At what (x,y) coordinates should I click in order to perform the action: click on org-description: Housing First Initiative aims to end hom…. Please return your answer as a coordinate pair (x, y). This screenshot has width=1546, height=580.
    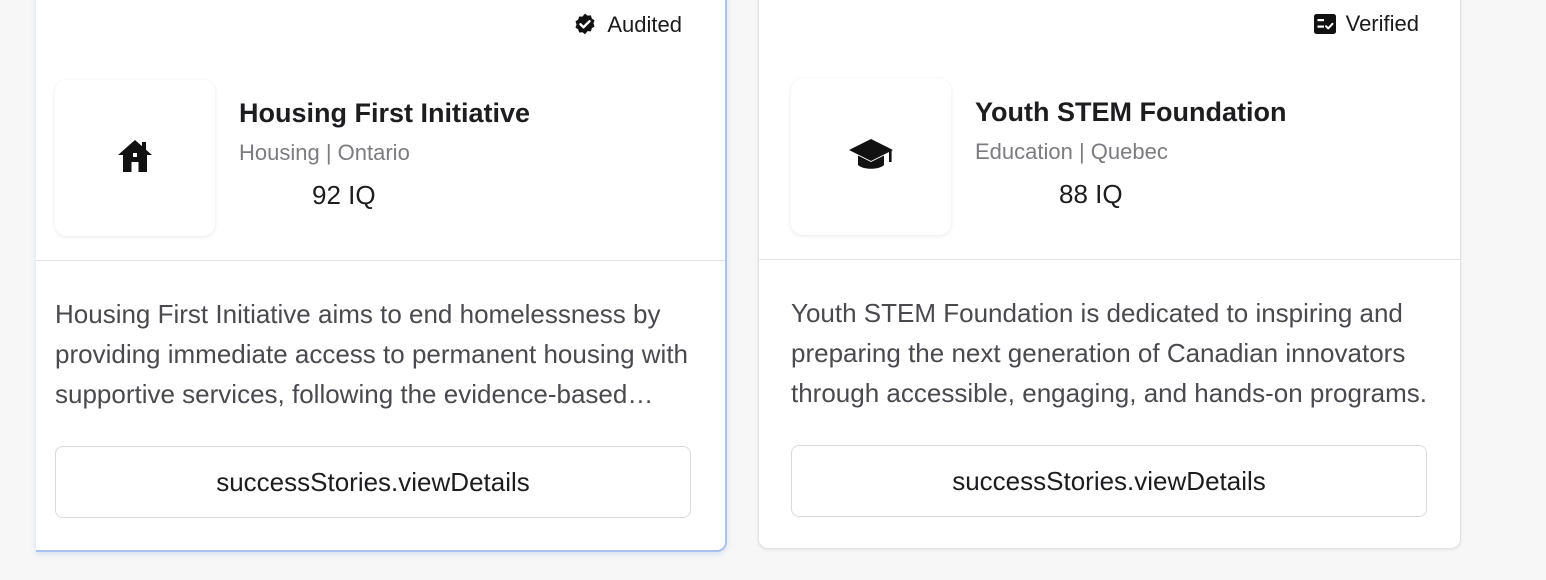
    Looking at the image, I should click on (372, 354).